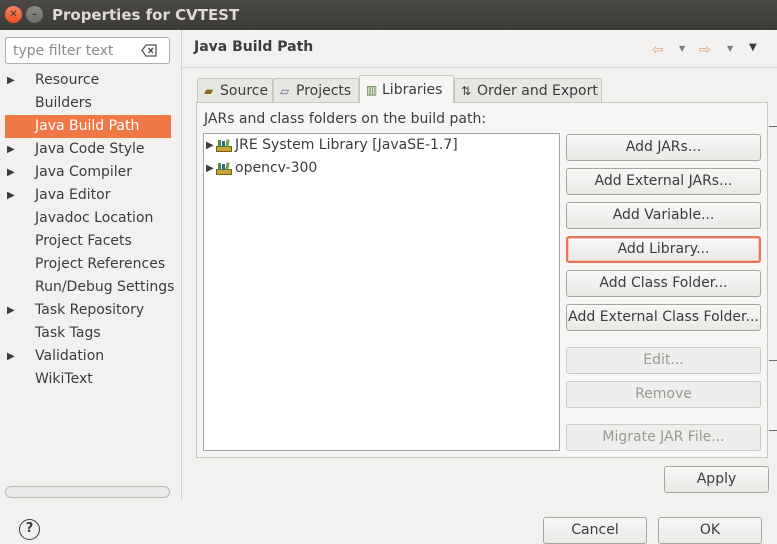 The height and width of the screenshot is (544, 777). I want to click on nav-item-run-debug-settings: Run/Debug Settings, so click(87, 287).